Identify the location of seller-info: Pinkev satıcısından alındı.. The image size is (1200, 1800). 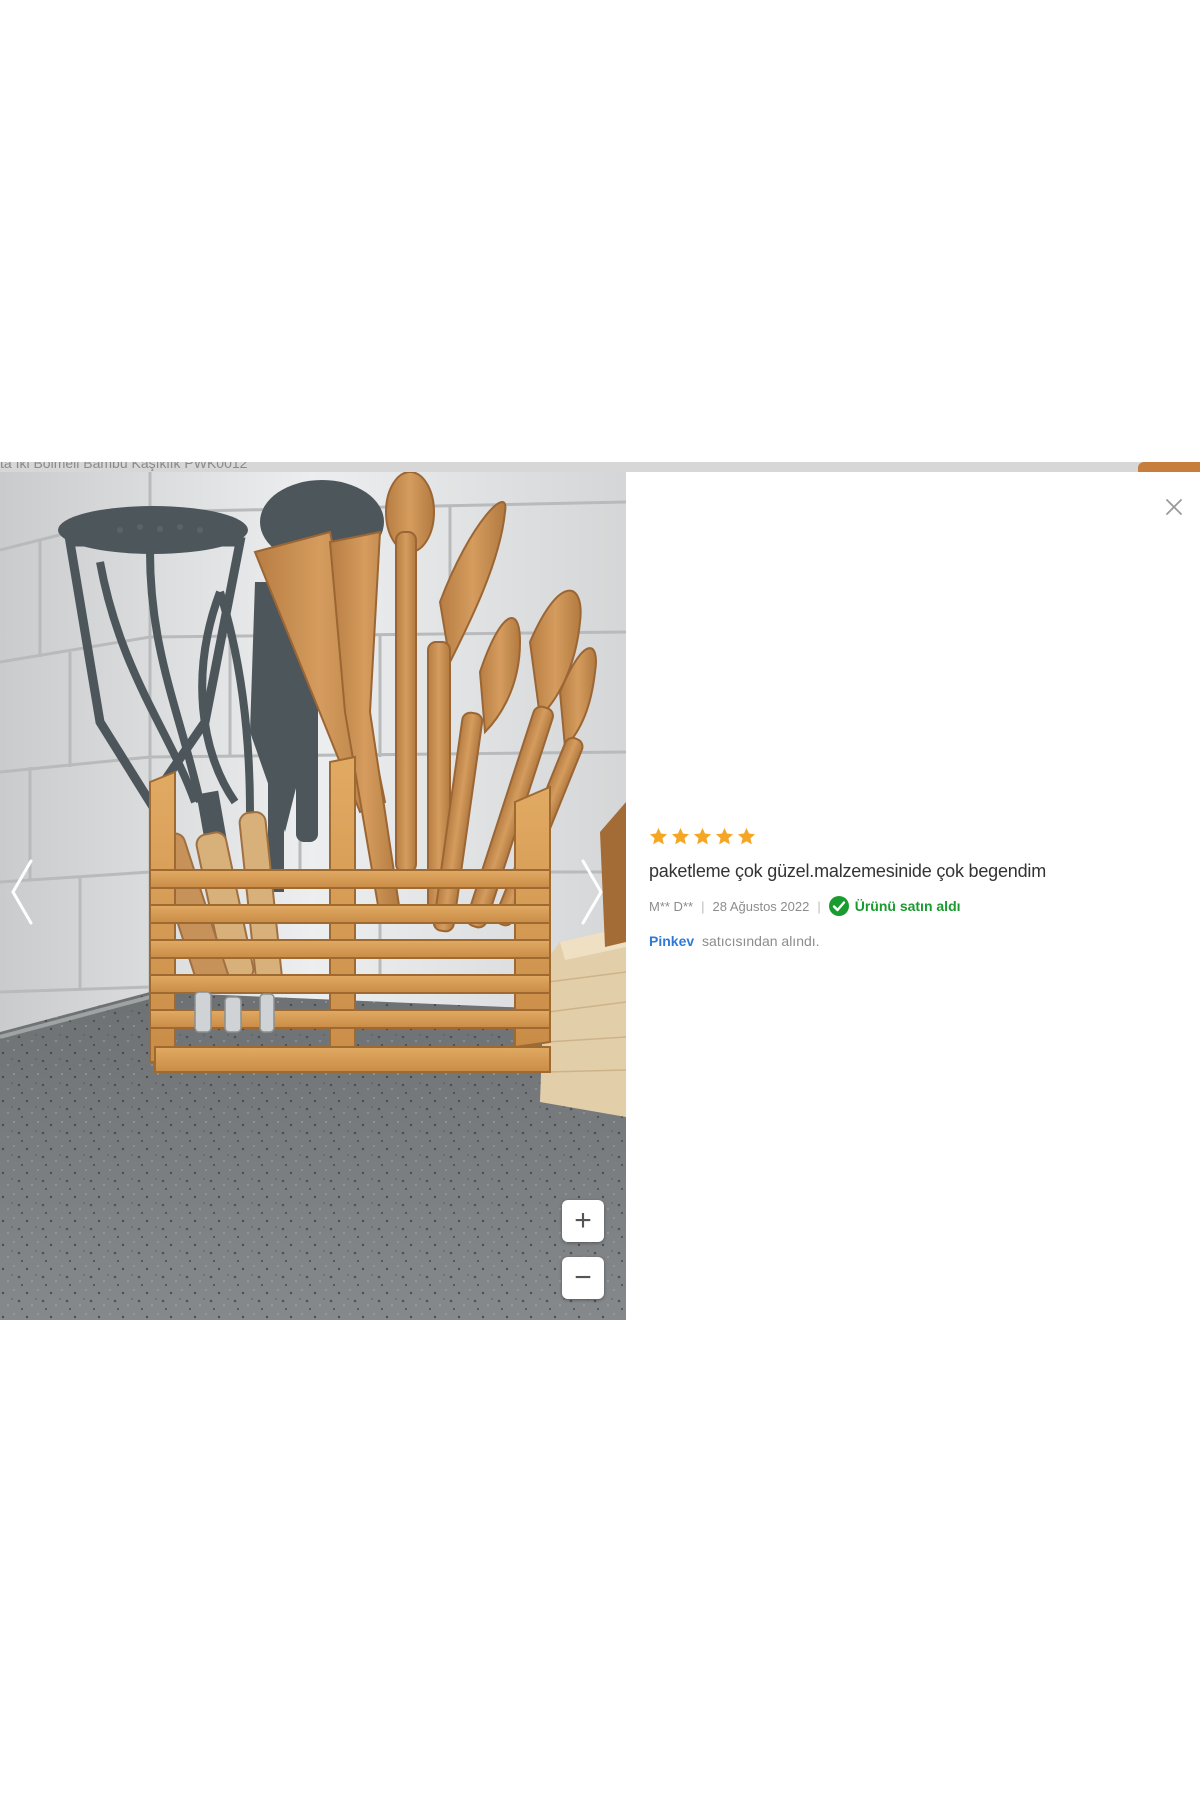
(909, 941).